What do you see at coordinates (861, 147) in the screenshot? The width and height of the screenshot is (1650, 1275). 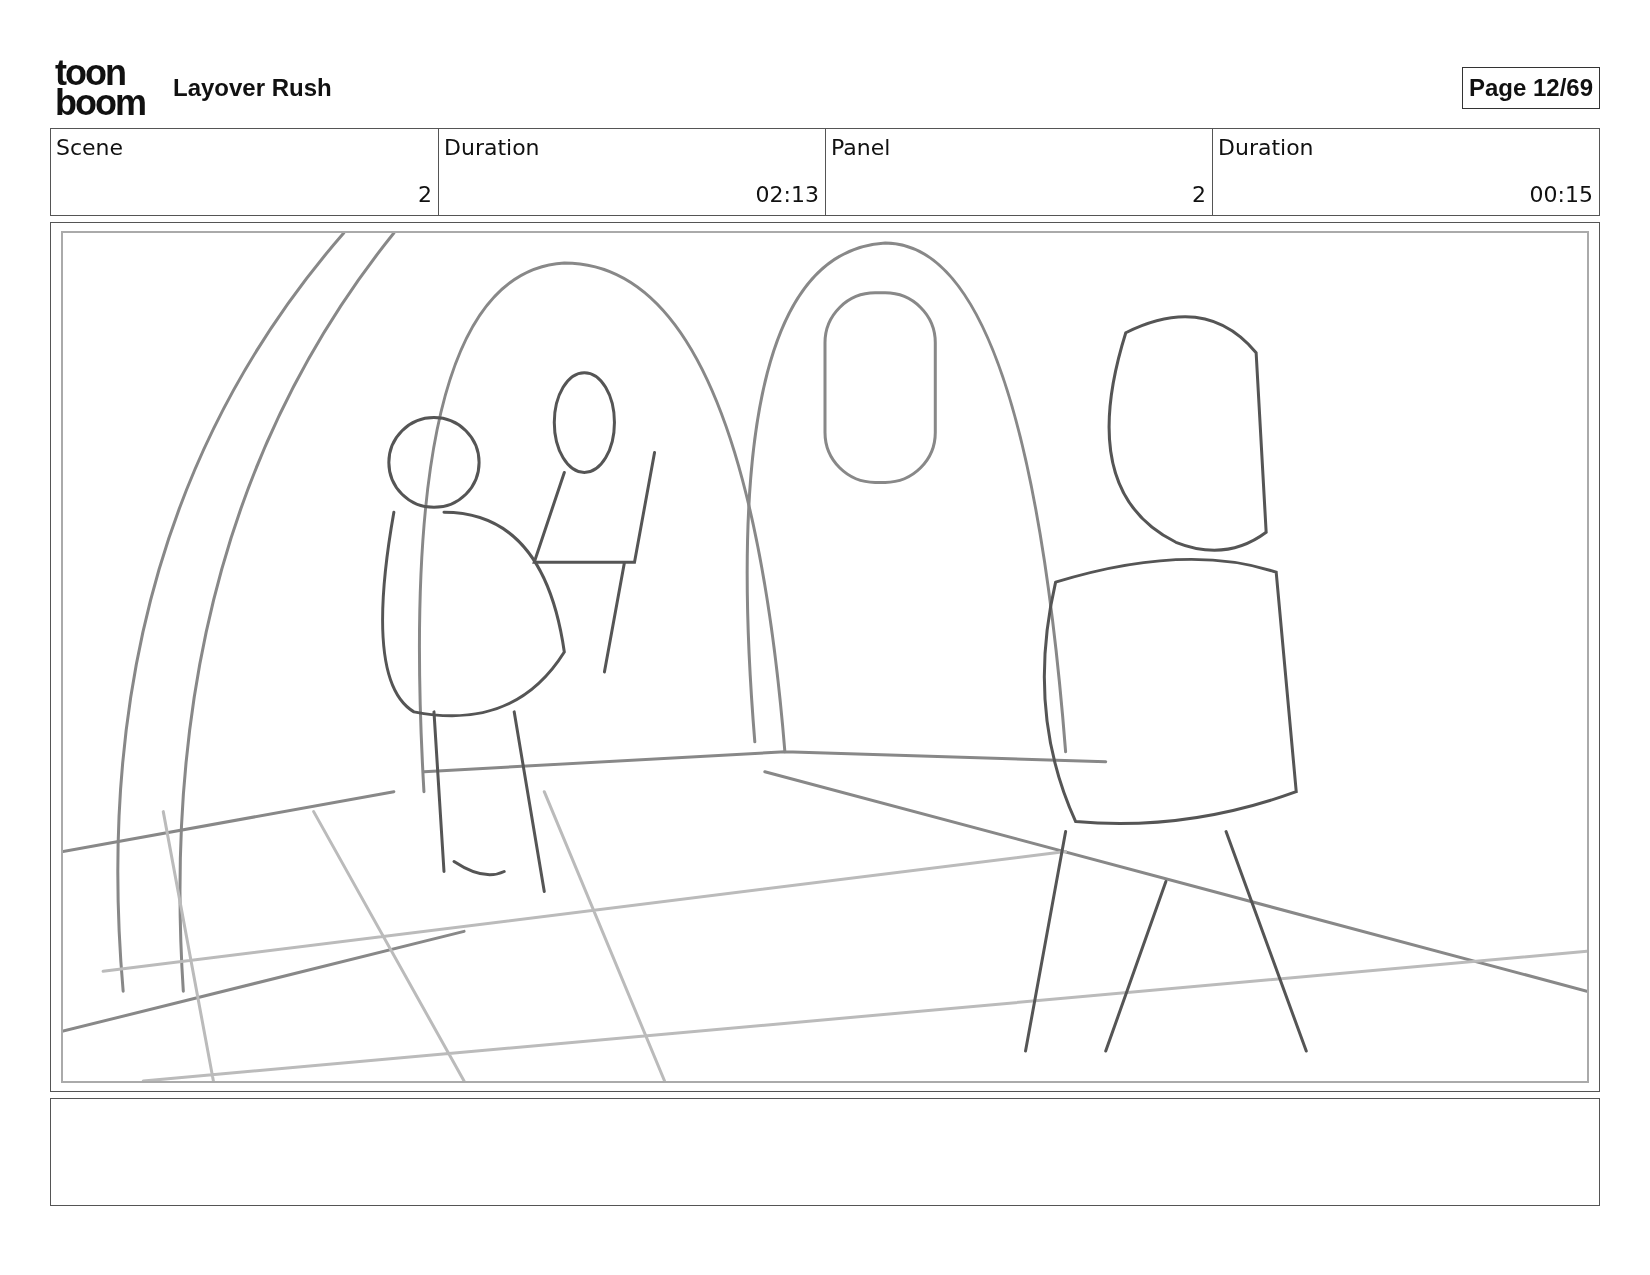 I see `column-header: Panel` at bounding box center [861, 147].